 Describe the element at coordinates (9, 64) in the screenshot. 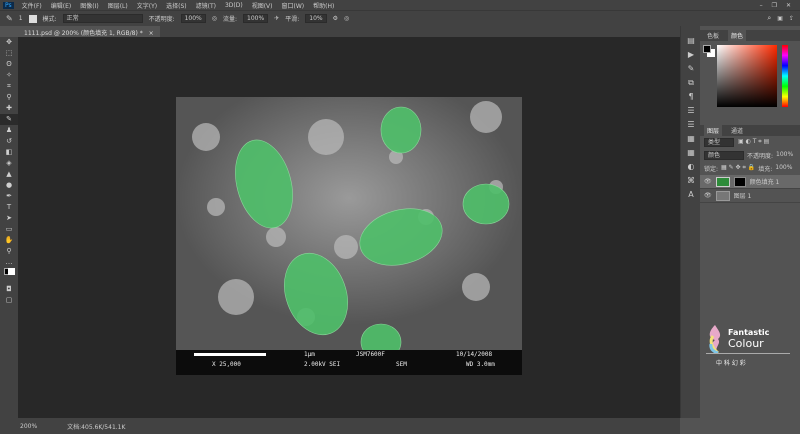

I see `lasso-tool-icon: ʘ` at that location.